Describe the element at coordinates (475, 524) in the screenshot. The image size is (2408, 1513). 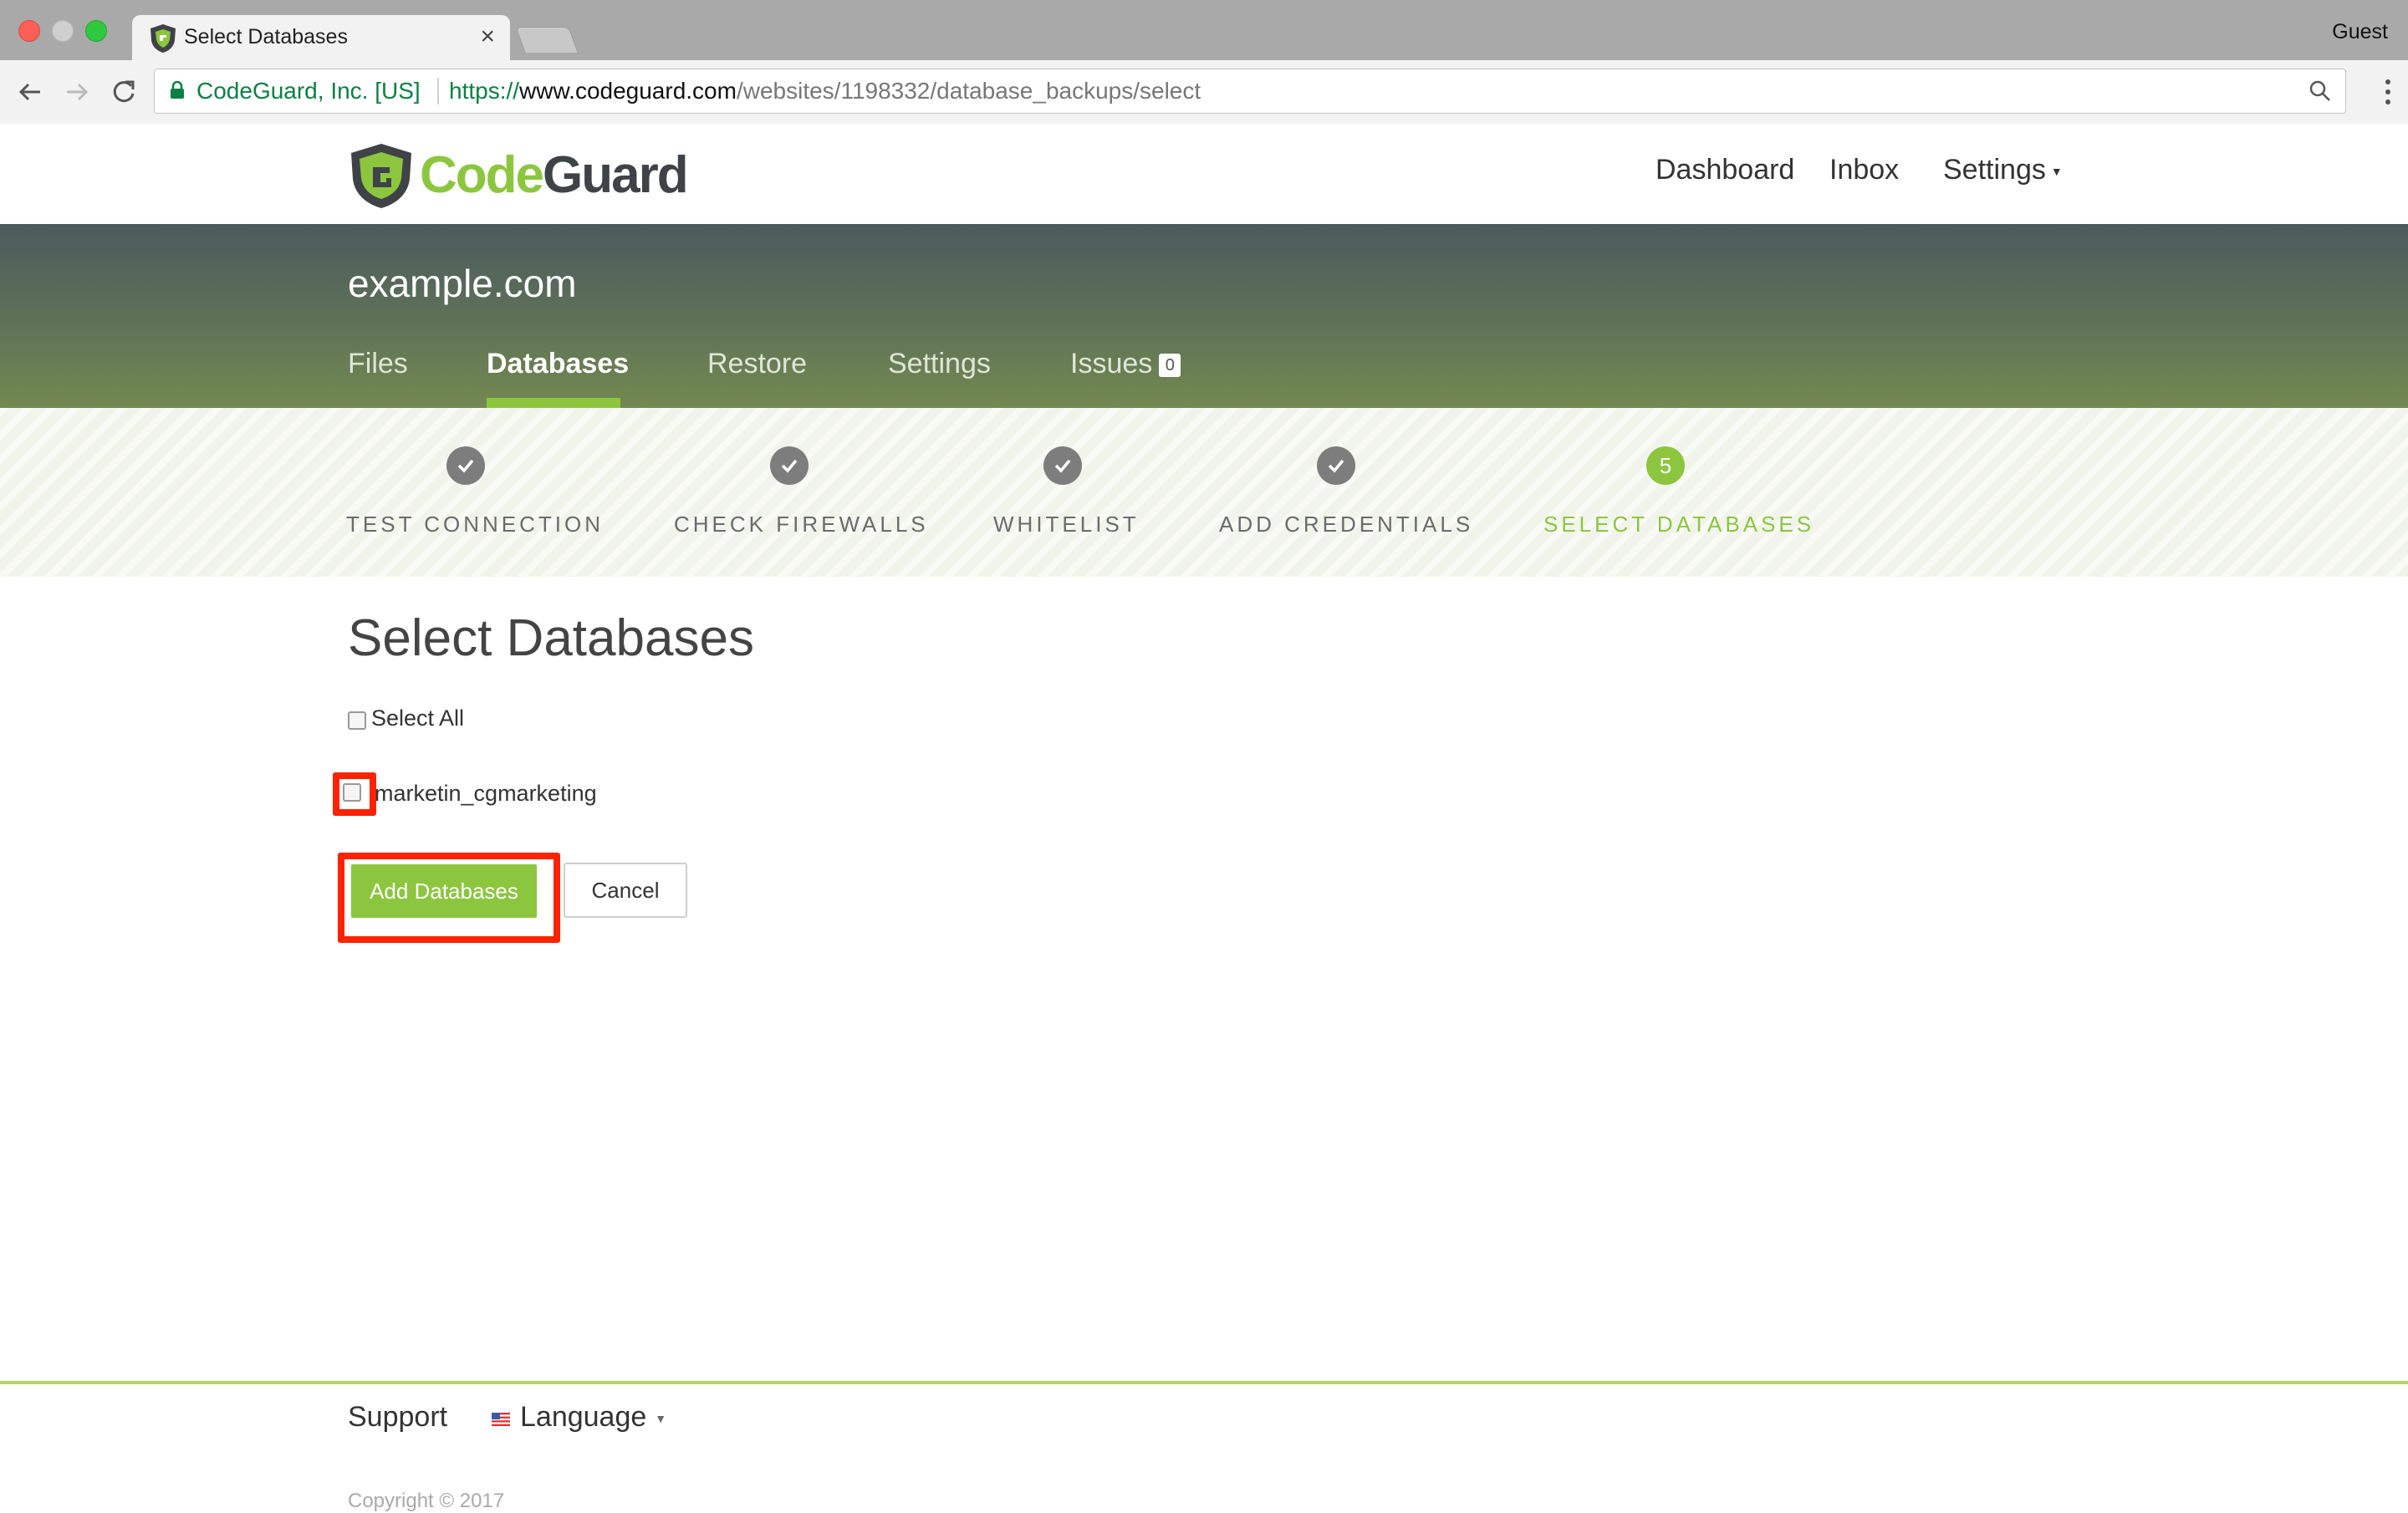
I see `step-label: TEST CONNECTION` at that location.